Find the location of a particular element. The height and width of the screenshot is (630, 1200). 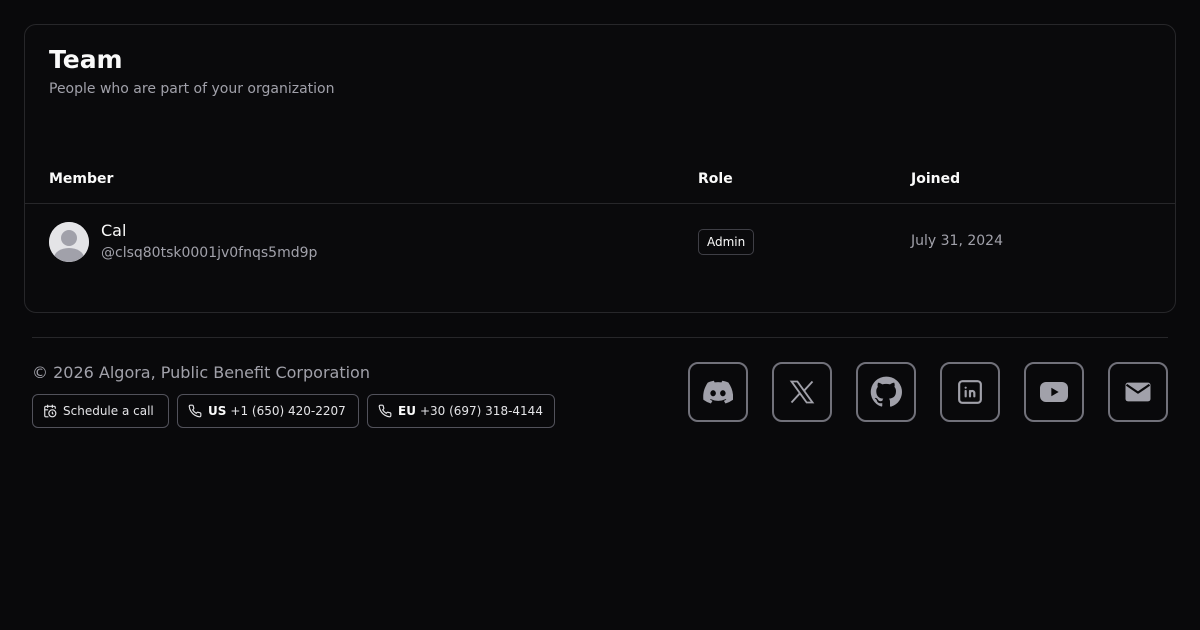

youtube-link is located at coordinates (1054, 392).